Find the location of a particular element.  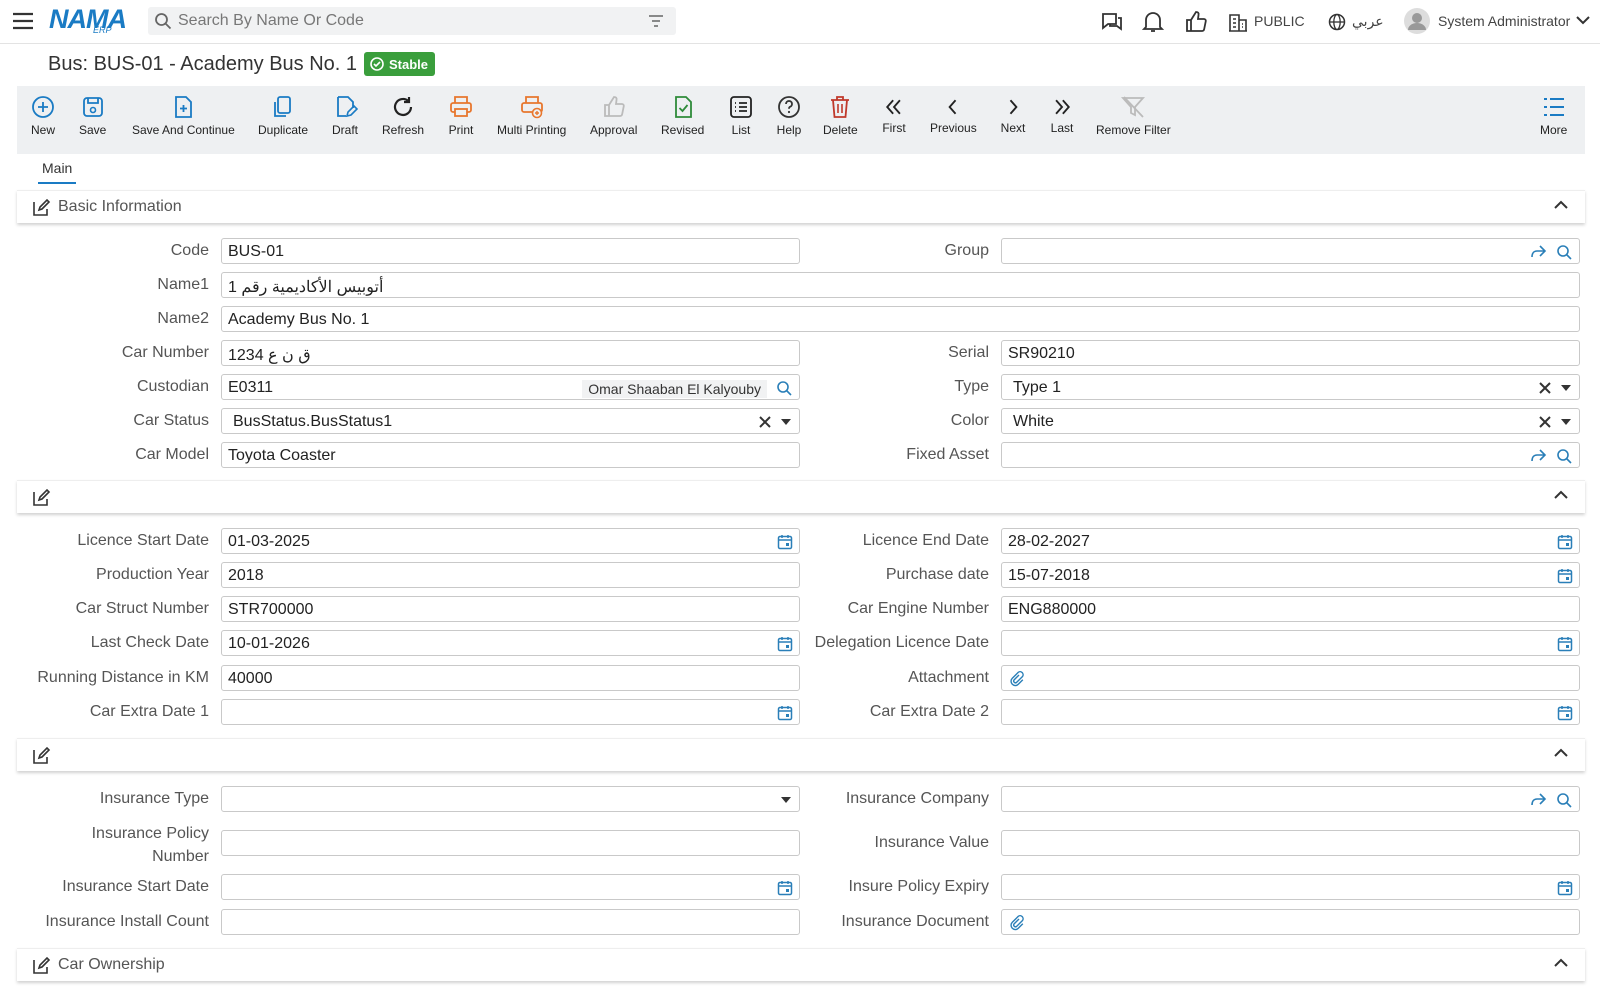

bell-icon is located at coordinates (1153, 22).